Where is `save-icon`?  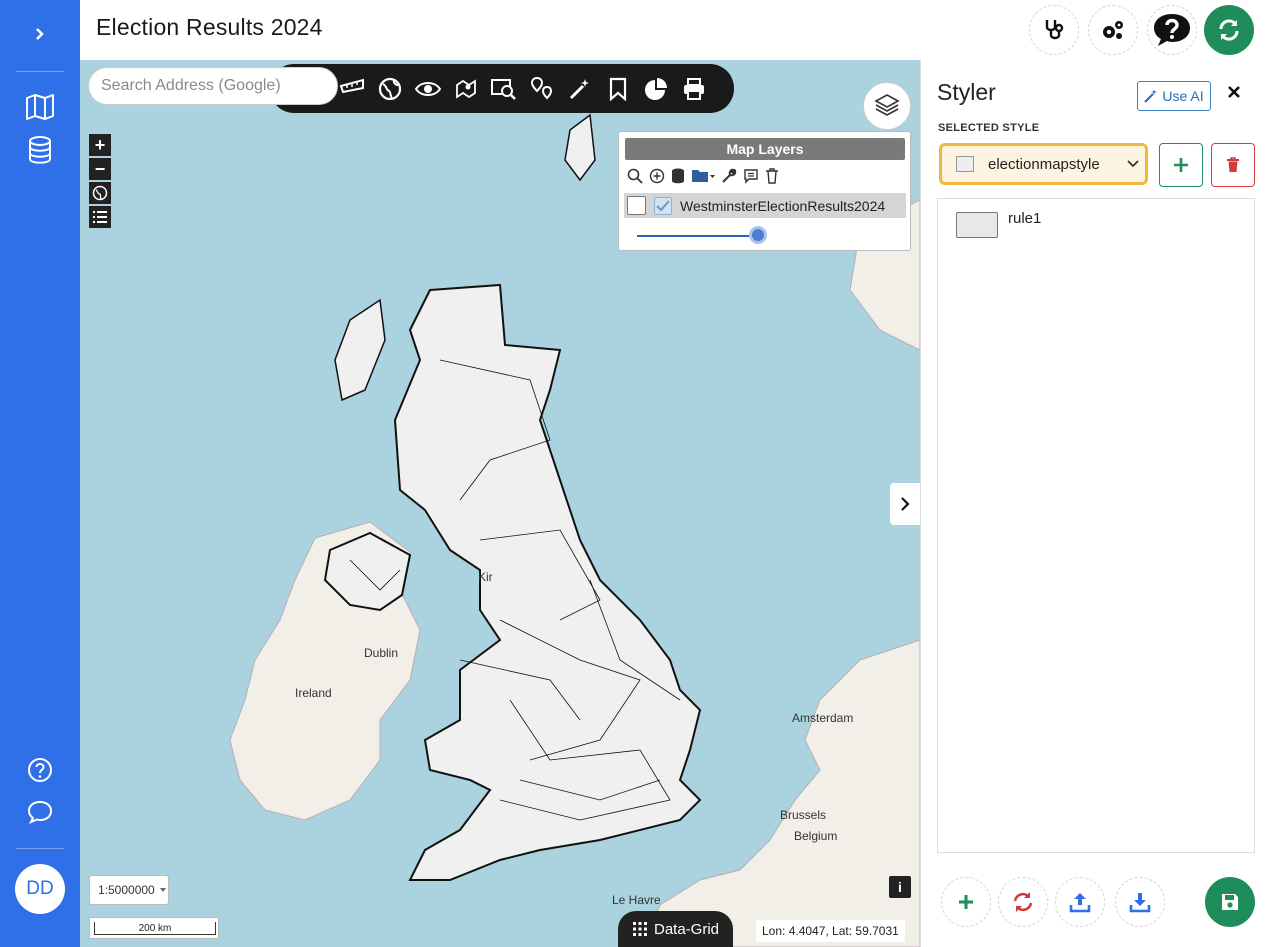 save-icon is located at coordinates (1230, 902).